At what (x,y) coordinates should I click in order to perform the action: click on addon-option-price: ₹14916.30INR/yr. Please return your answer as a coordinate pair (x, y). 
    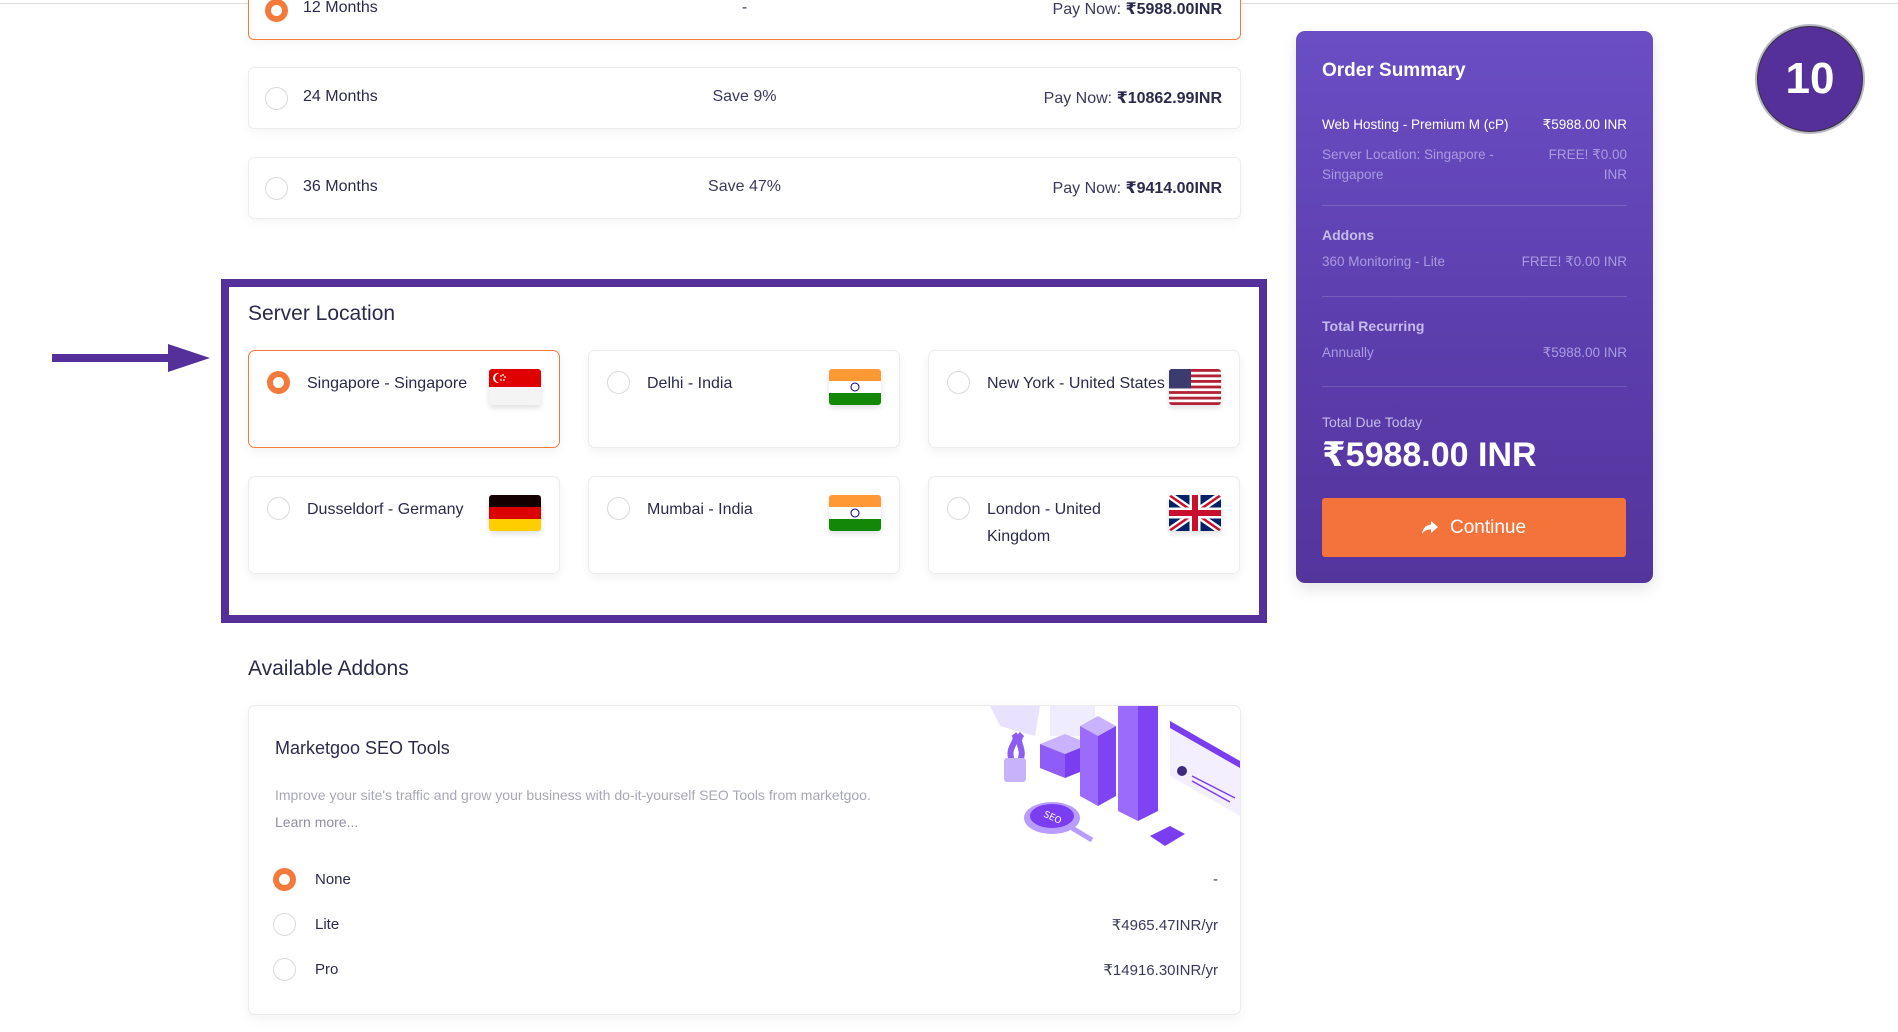
    Looking at the image, I should click on (1160, 970).